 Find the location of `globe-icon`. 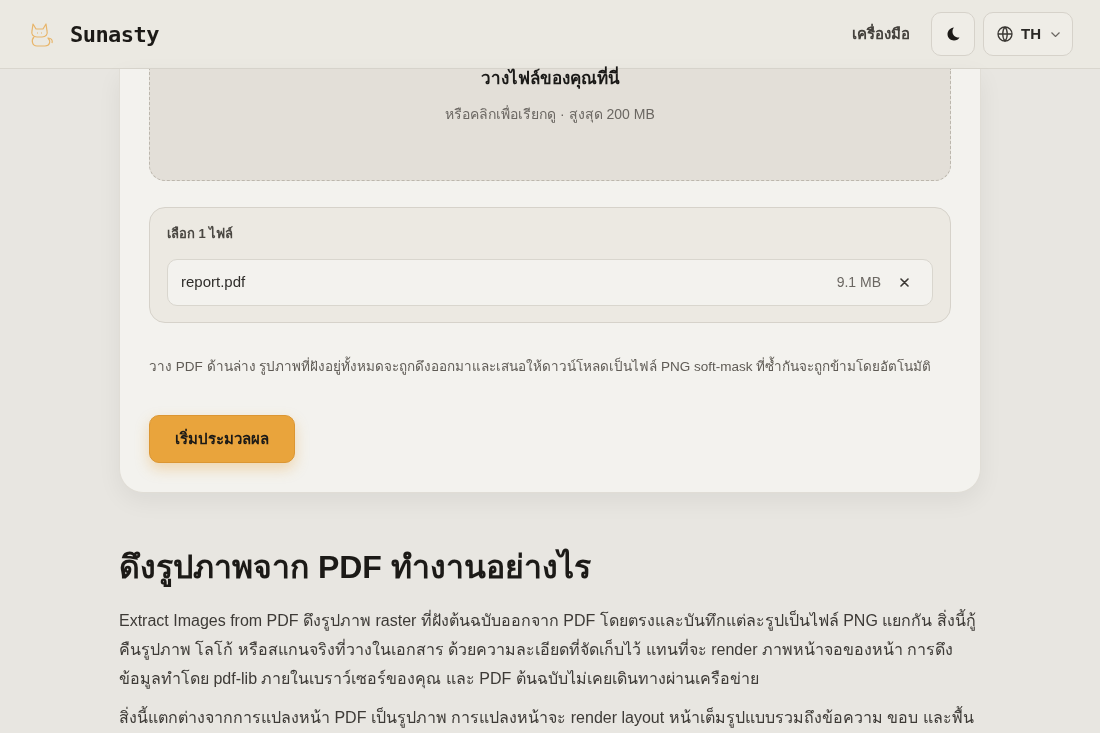

globe-icon is located at coordinates (1005, 34).